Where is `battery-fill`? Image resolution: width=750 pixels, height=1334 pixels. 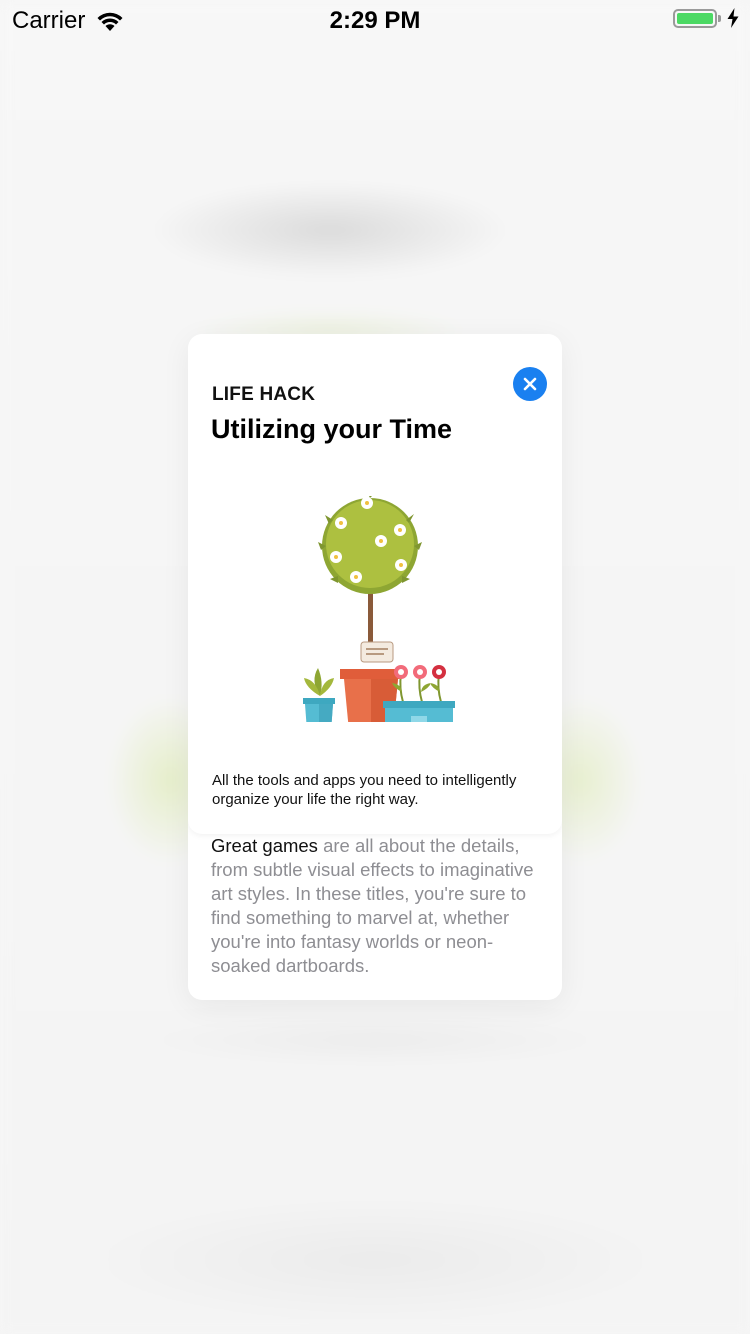
battery-fill is located at coordinates (695, 18).